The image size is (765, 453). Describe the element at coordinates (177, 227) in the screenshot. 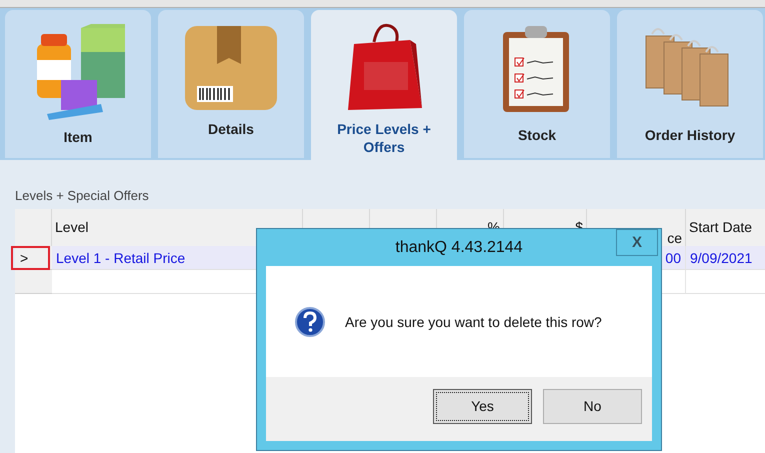

I see `column-header: Level` at that location.